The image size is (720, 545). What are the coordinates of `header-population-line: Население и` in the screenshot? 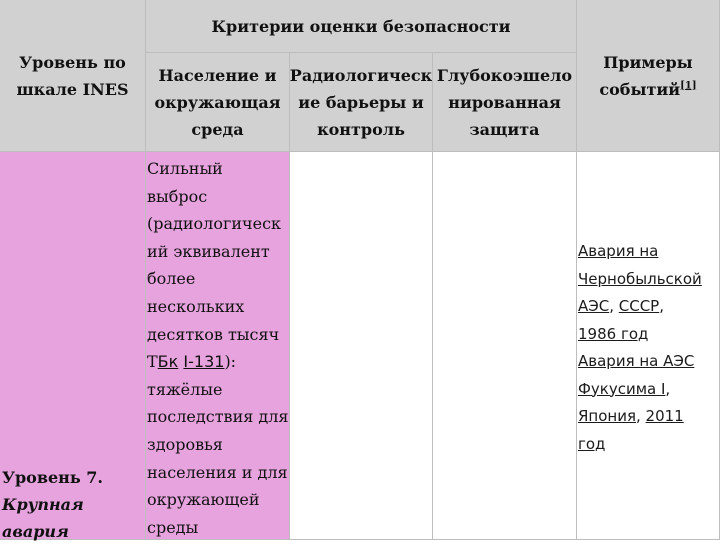 It's located at (217, 75).